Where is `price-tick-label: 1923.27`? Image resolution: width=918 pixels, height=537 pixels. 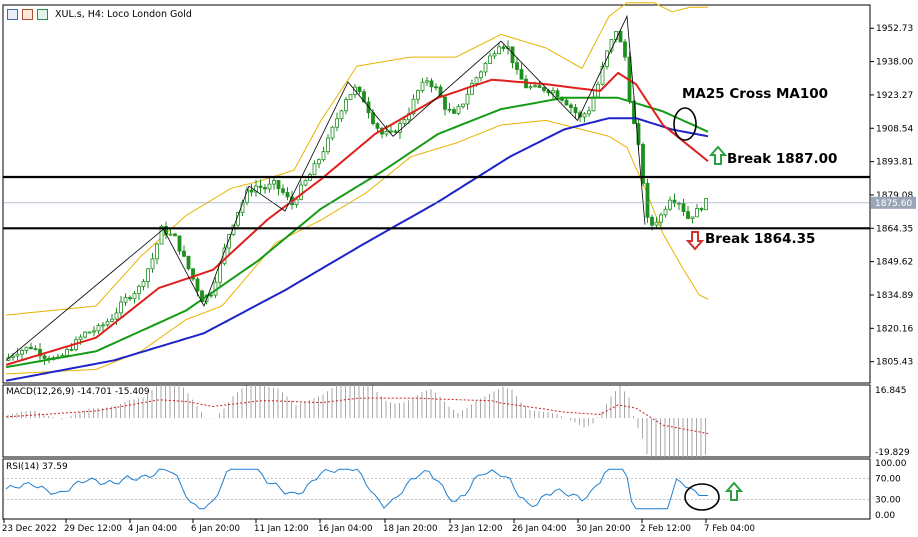 price-tick-label: 1923.27 is located at coordinates (894, 96).